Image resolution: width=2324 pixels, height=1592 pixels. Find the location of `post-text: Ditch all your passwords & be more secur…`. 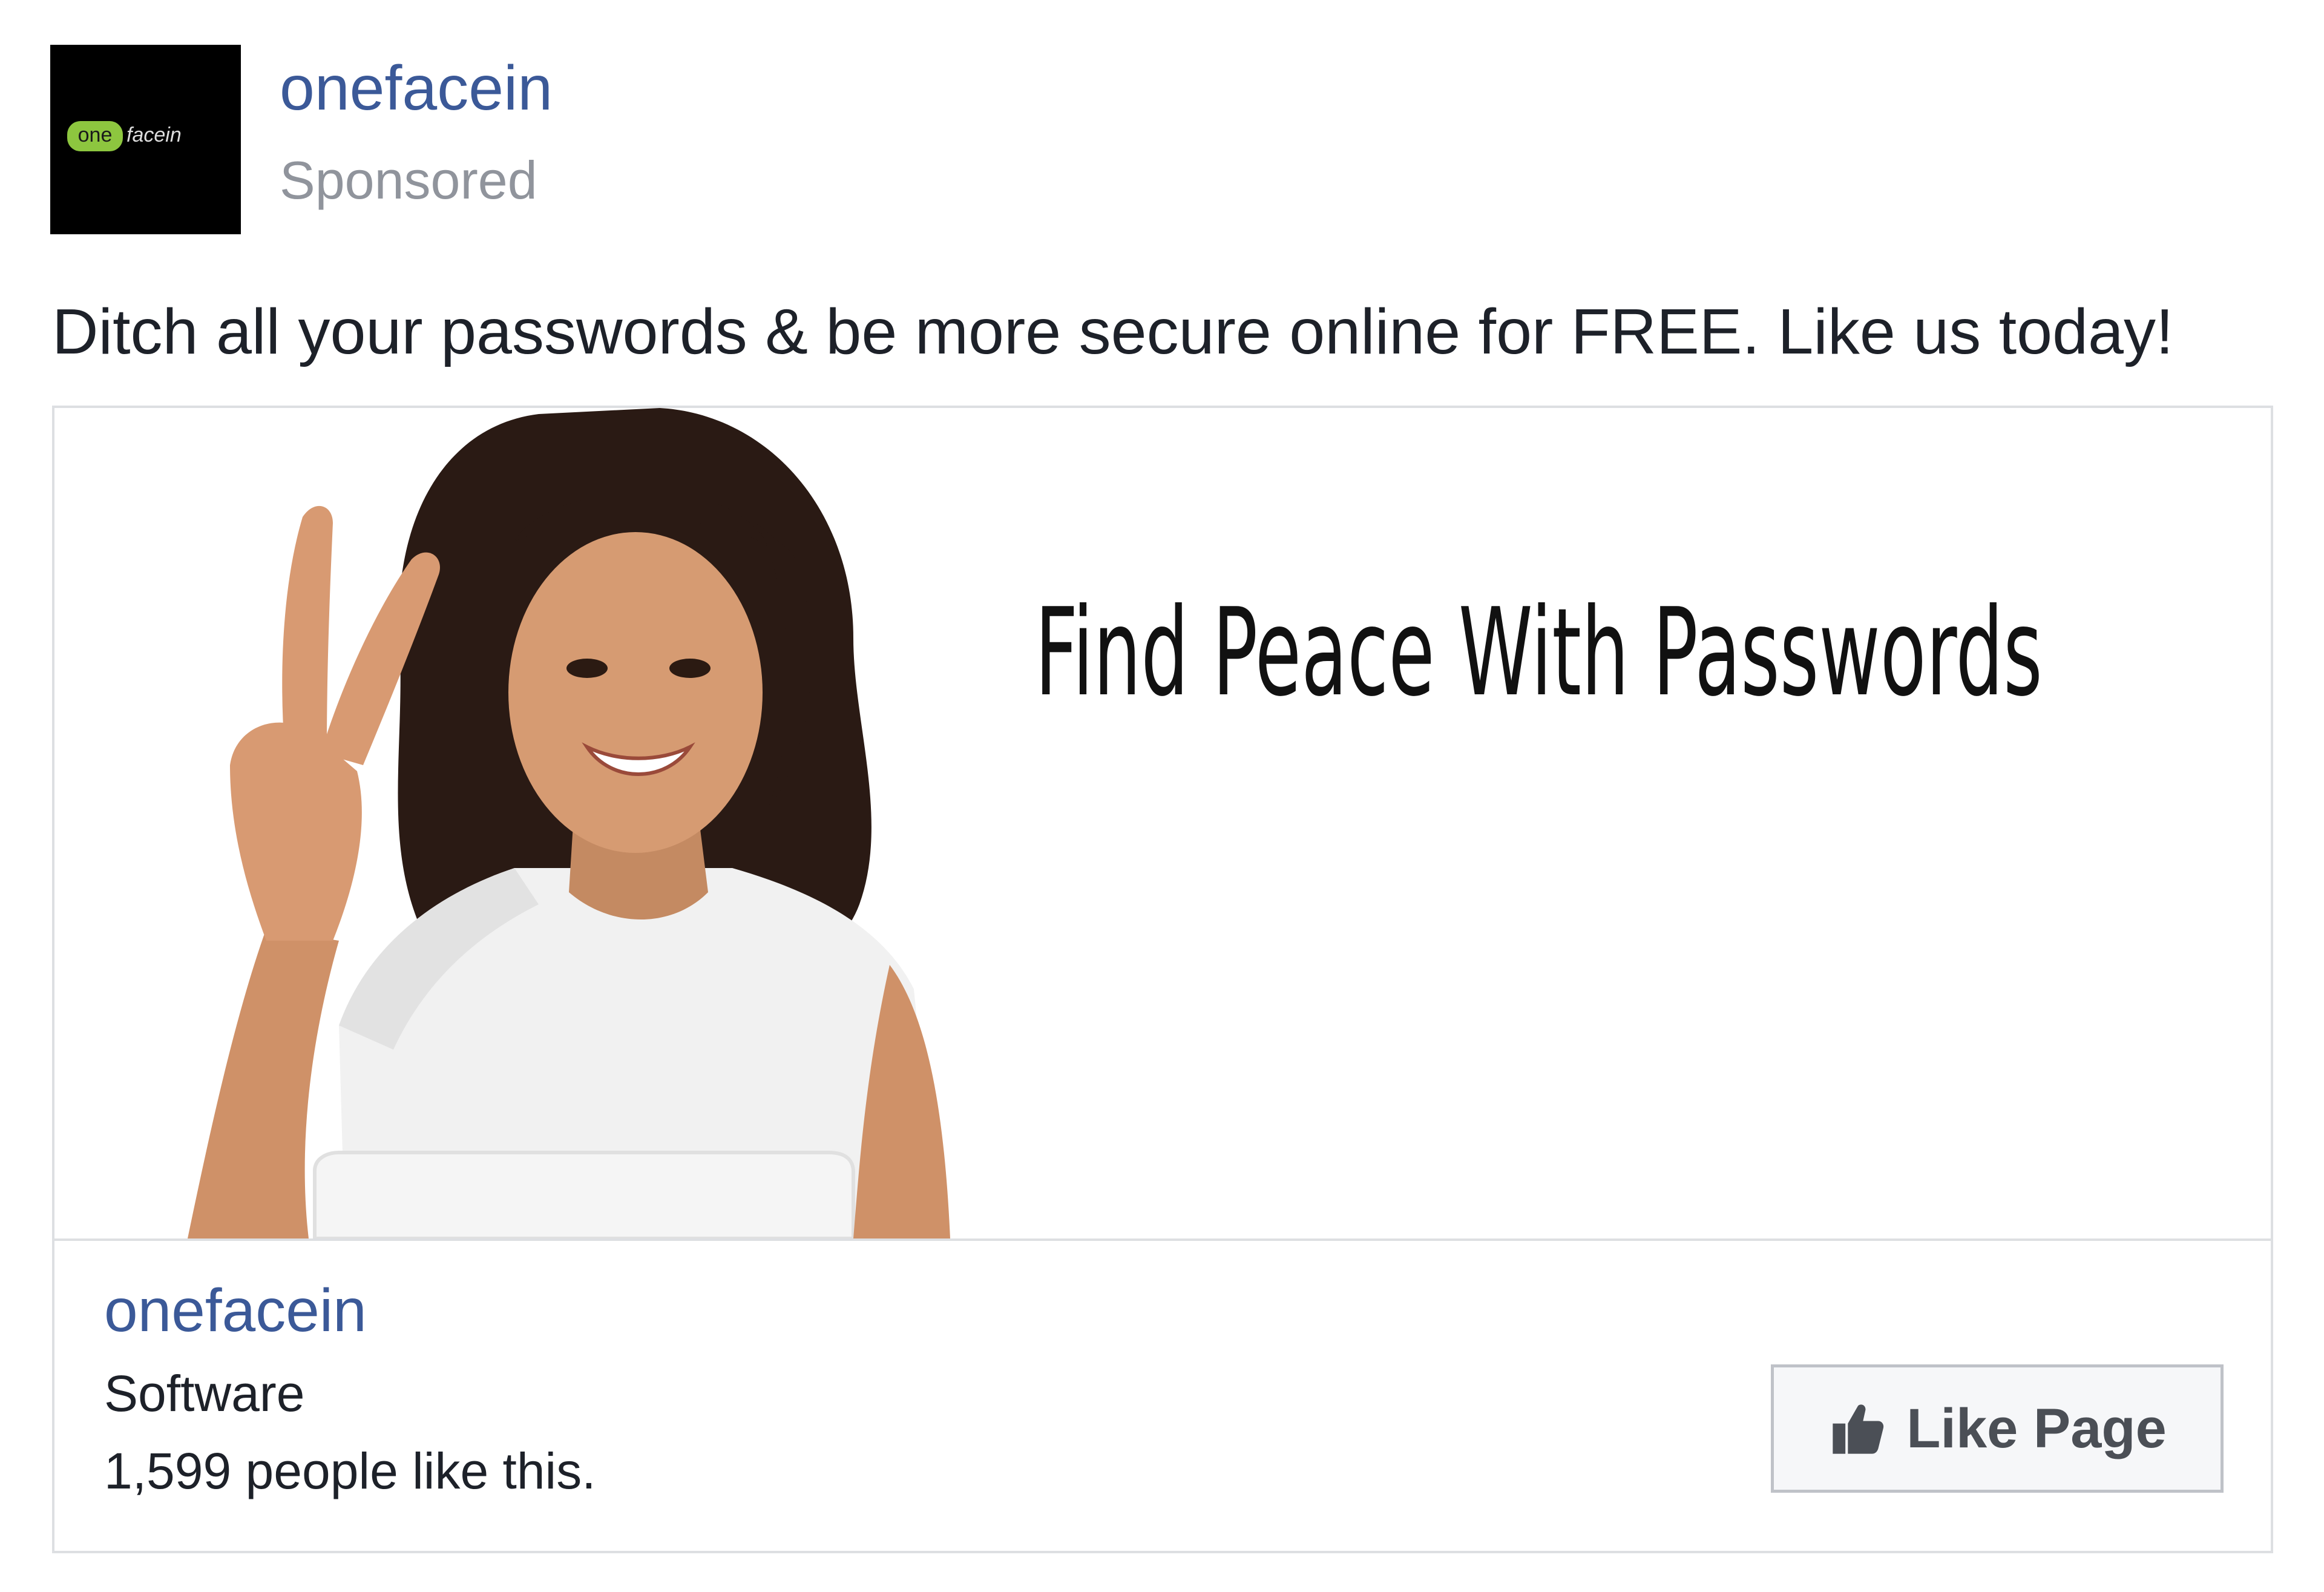

post-text: Ditch all your passwords & be more secur… is located at coordinates (1113, 331).